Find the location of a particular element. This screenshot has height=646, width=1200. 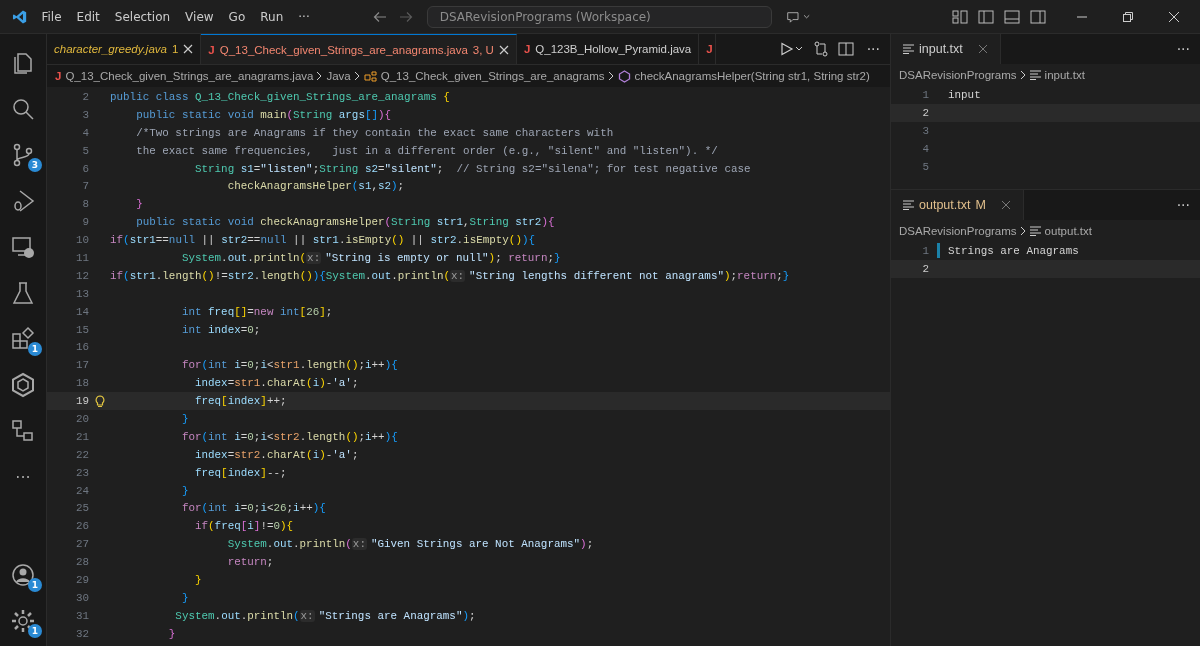

code-line: public class Q_13_Check_given_Strings_are_anagrams { is located at coordinates (280, 96).